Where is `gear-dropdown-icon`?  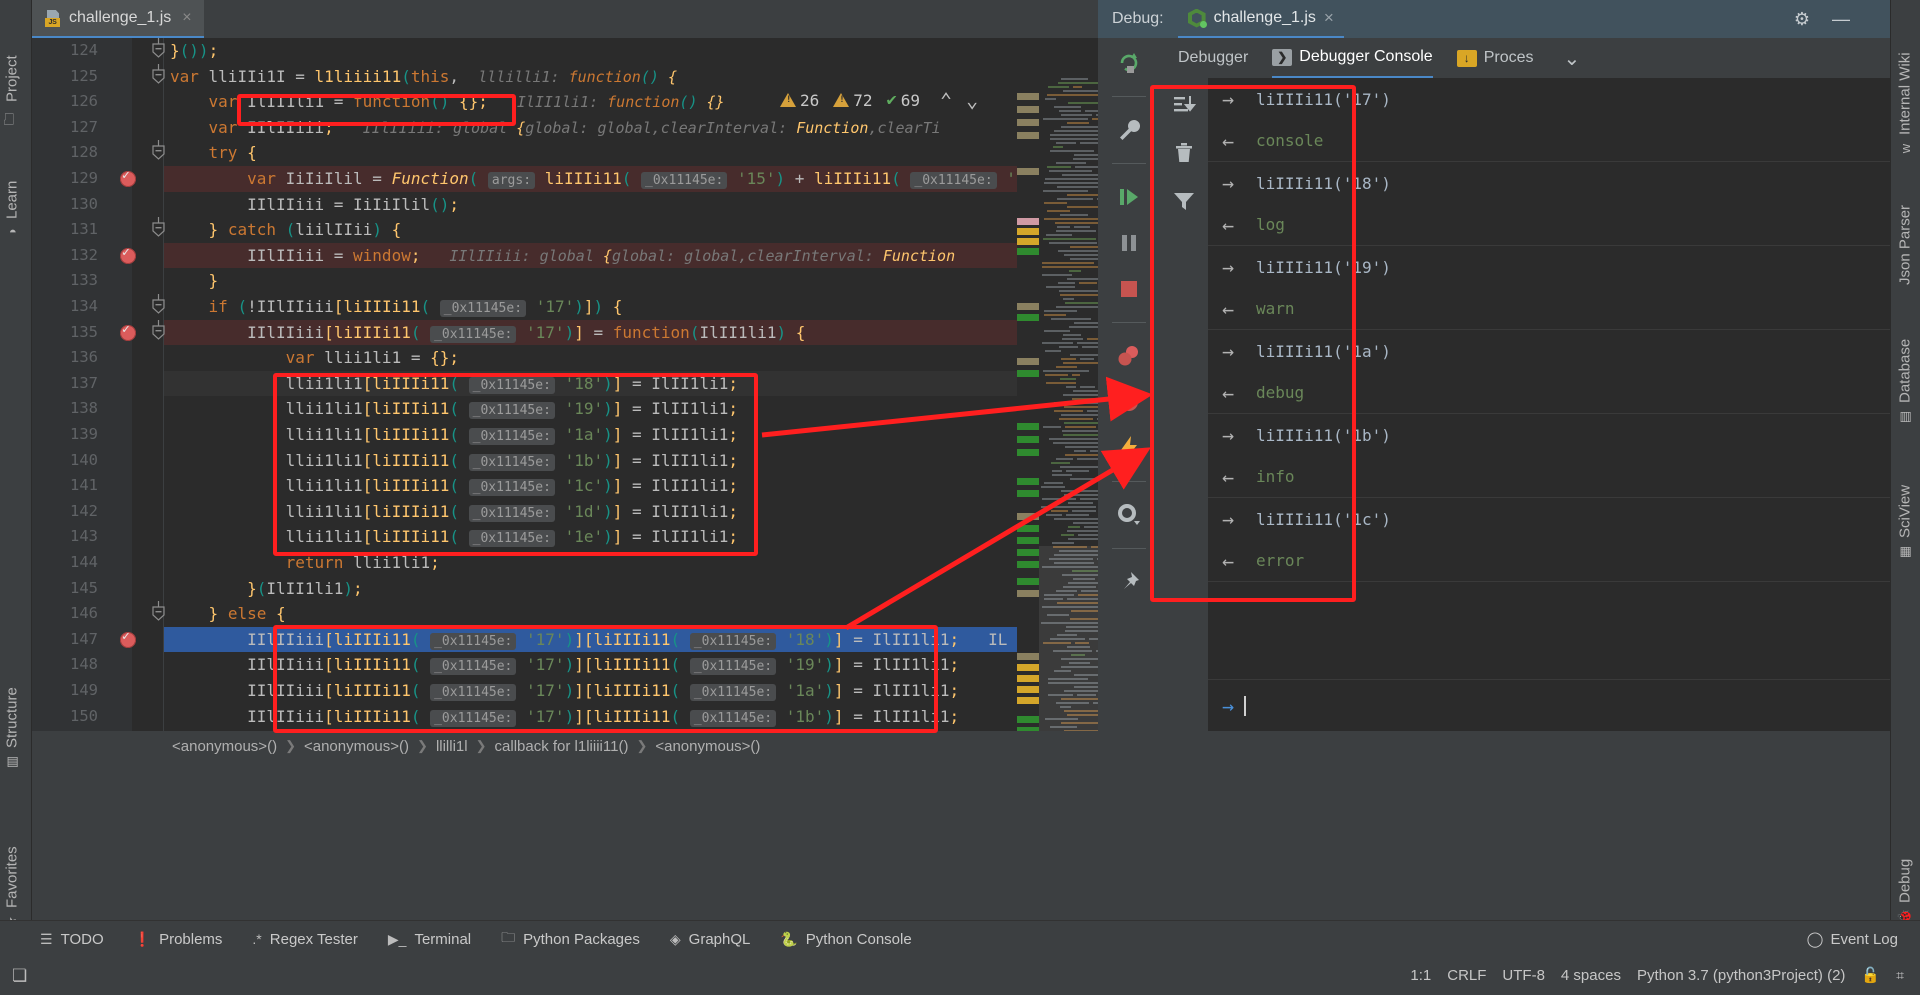 gear-dropdown-icon is located at coordinates (1129, 515).